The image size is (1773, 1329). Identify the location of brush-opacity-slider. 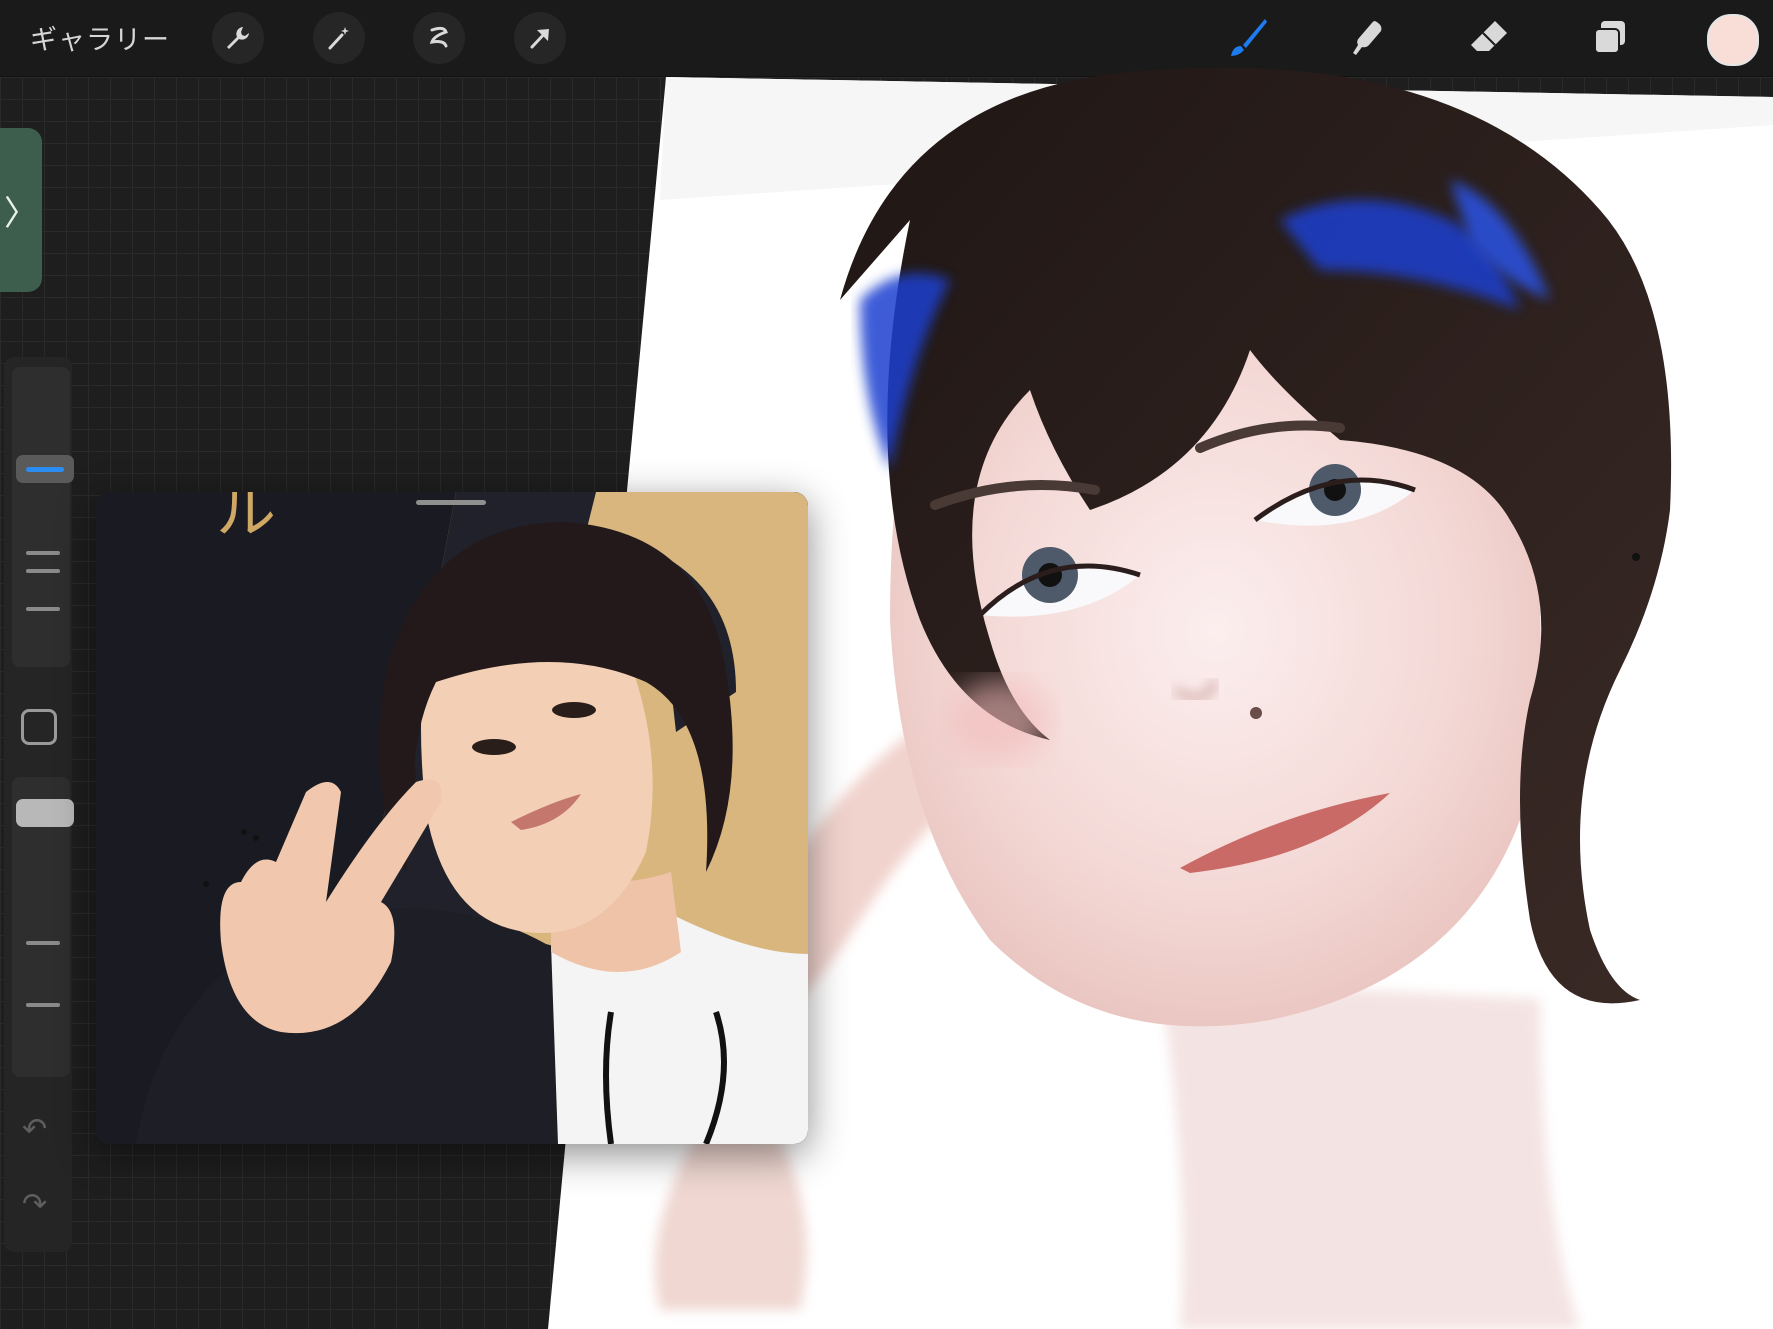
(43, 927).